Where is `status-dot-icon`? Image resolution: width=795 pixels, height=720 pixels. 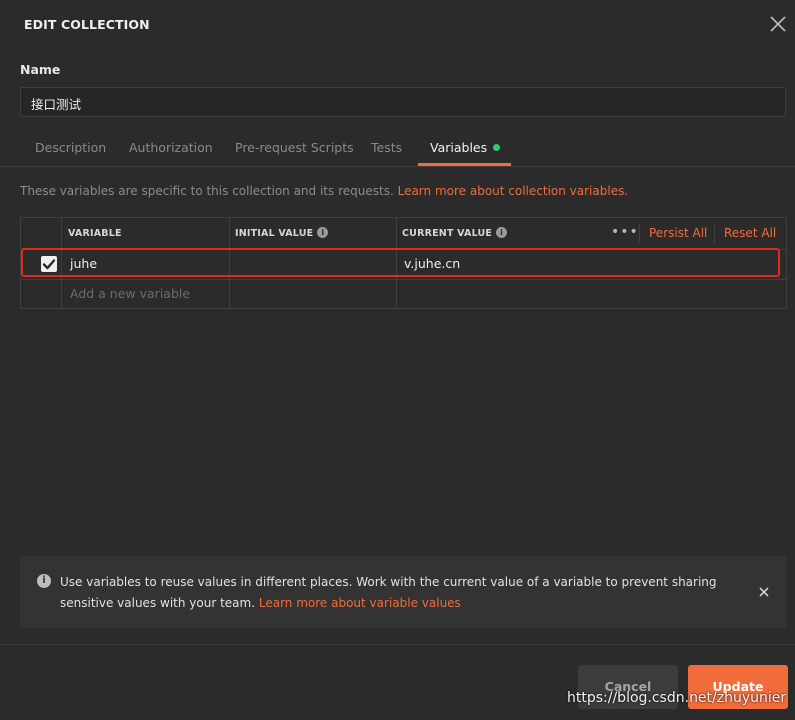
status-dot-icon is located at coordinates (497, 147).